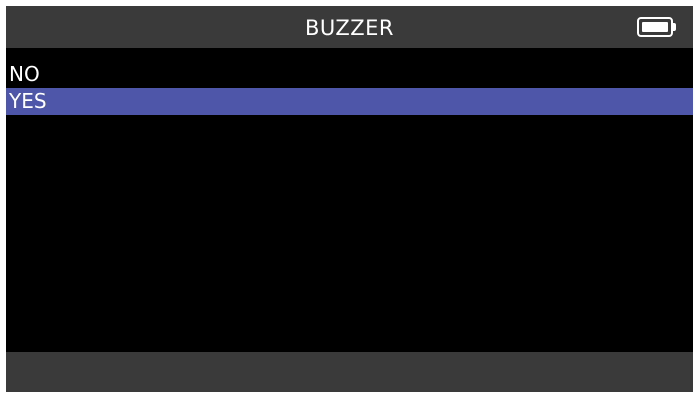  I want to click on battery-full-icon, so click(656, 27).